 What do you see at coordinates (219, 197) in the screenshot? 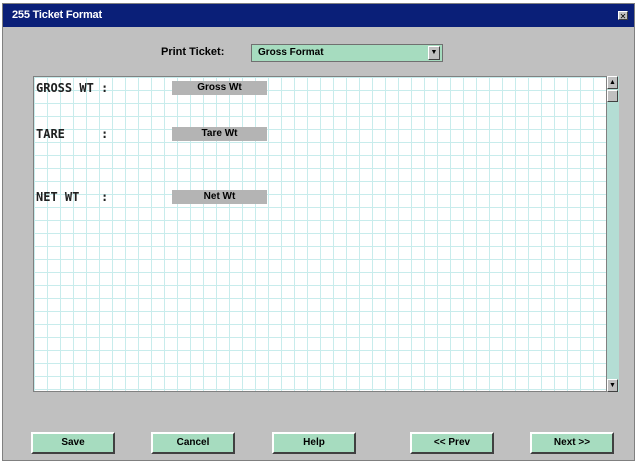
I see `net-wt-field: Net Wt` at bounding box center [219, 197].